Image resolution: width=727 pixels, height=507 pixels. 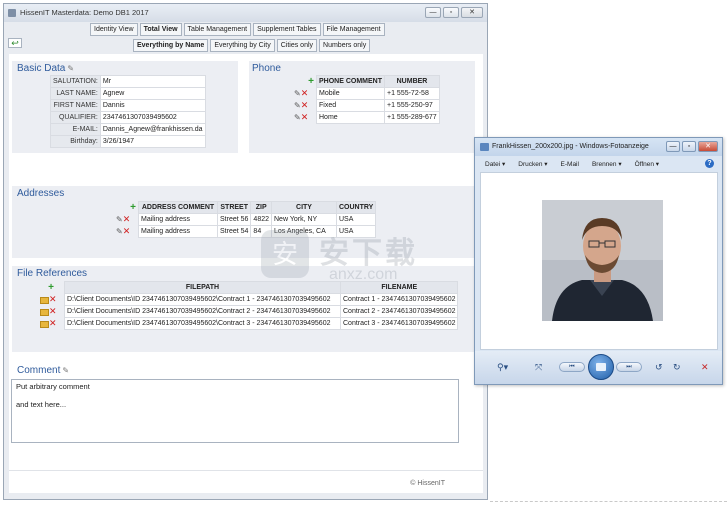 I want to click on everything-by-name-button: Everything by Name, so click(x=171, y=45).